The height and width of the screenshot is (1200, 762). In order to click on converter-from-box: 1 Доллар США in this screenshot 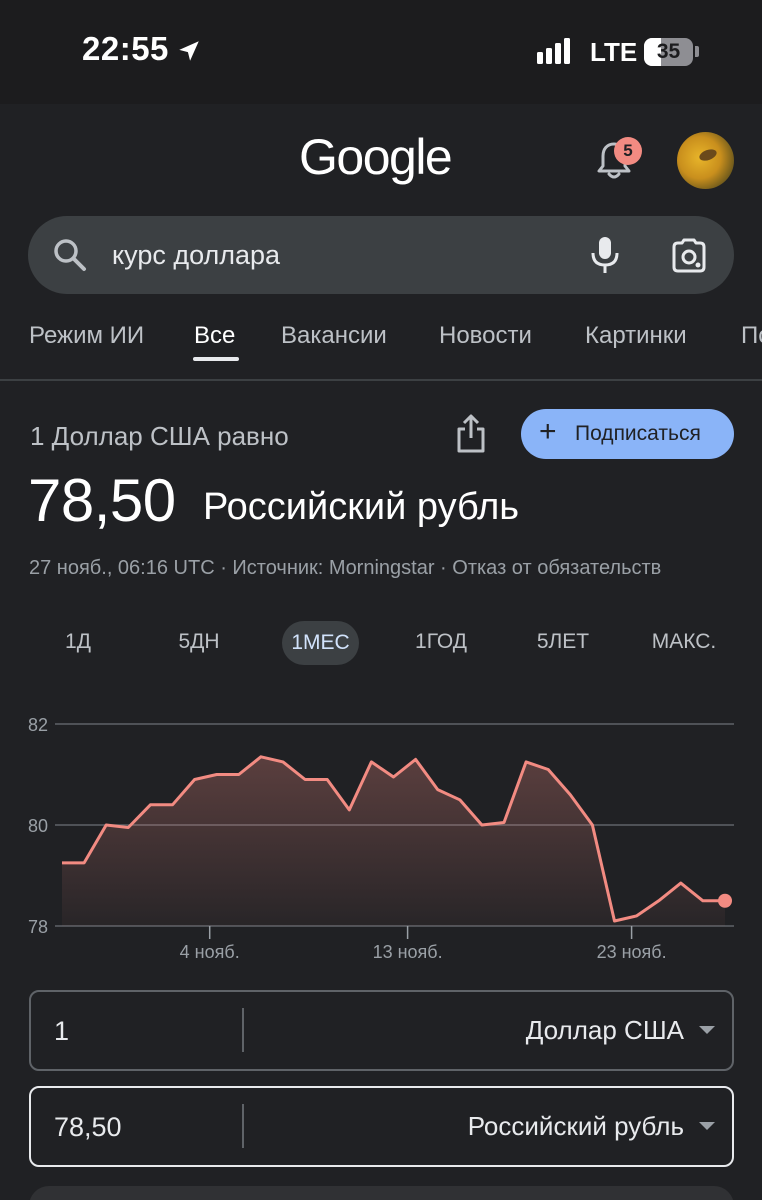, I will do `click(381, 1030)`.